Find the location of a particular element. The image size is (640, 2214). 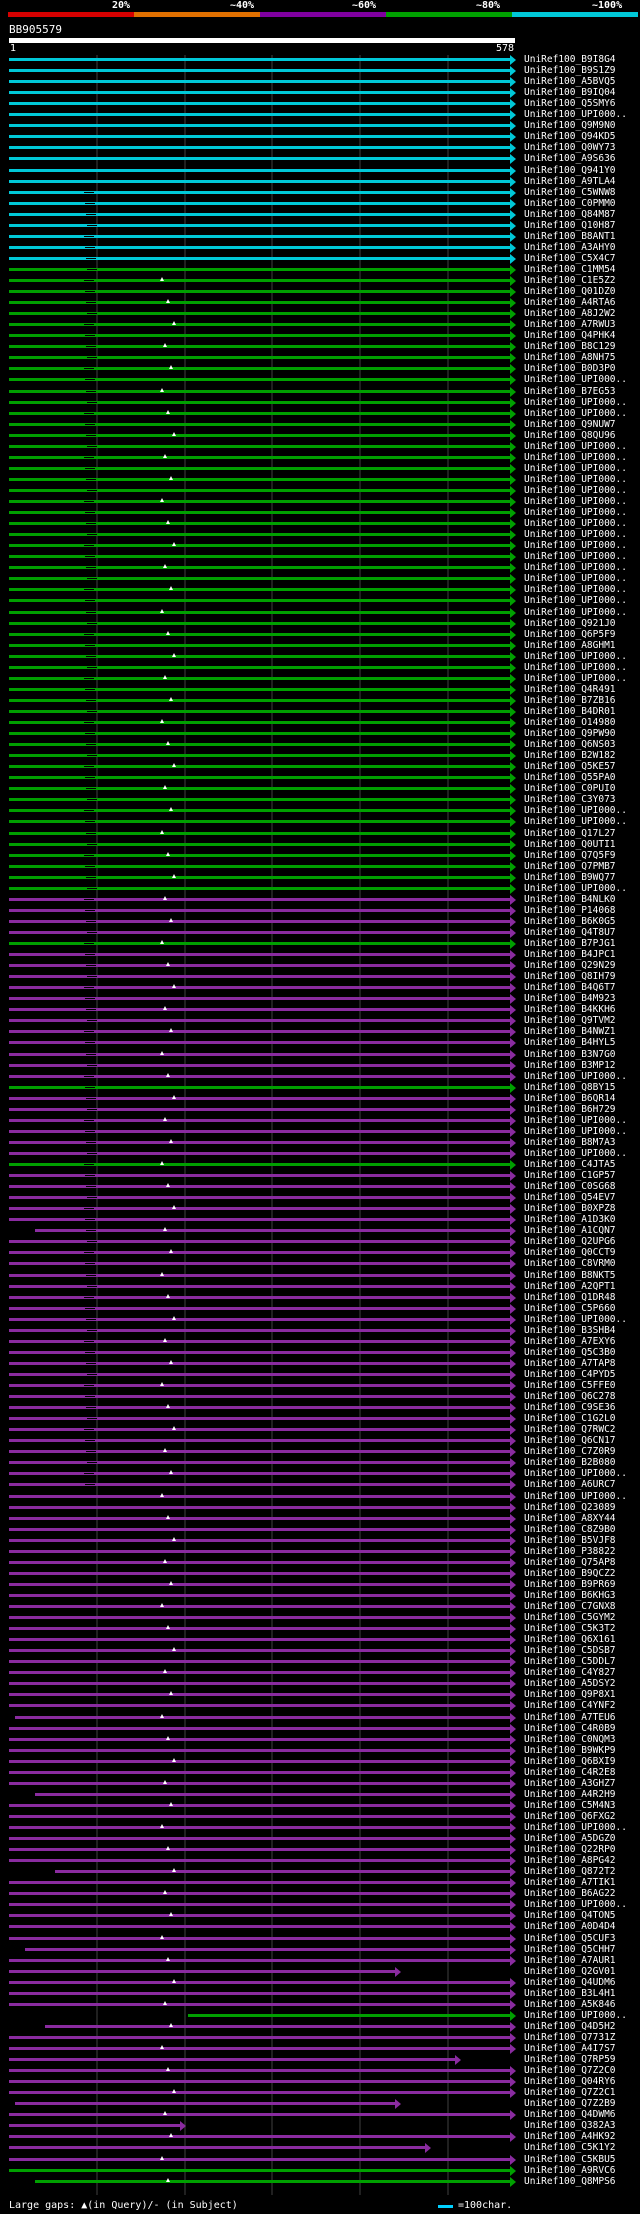

hit-label: UniRef100_C5FFE0 is located at coordinates (570, 1385).